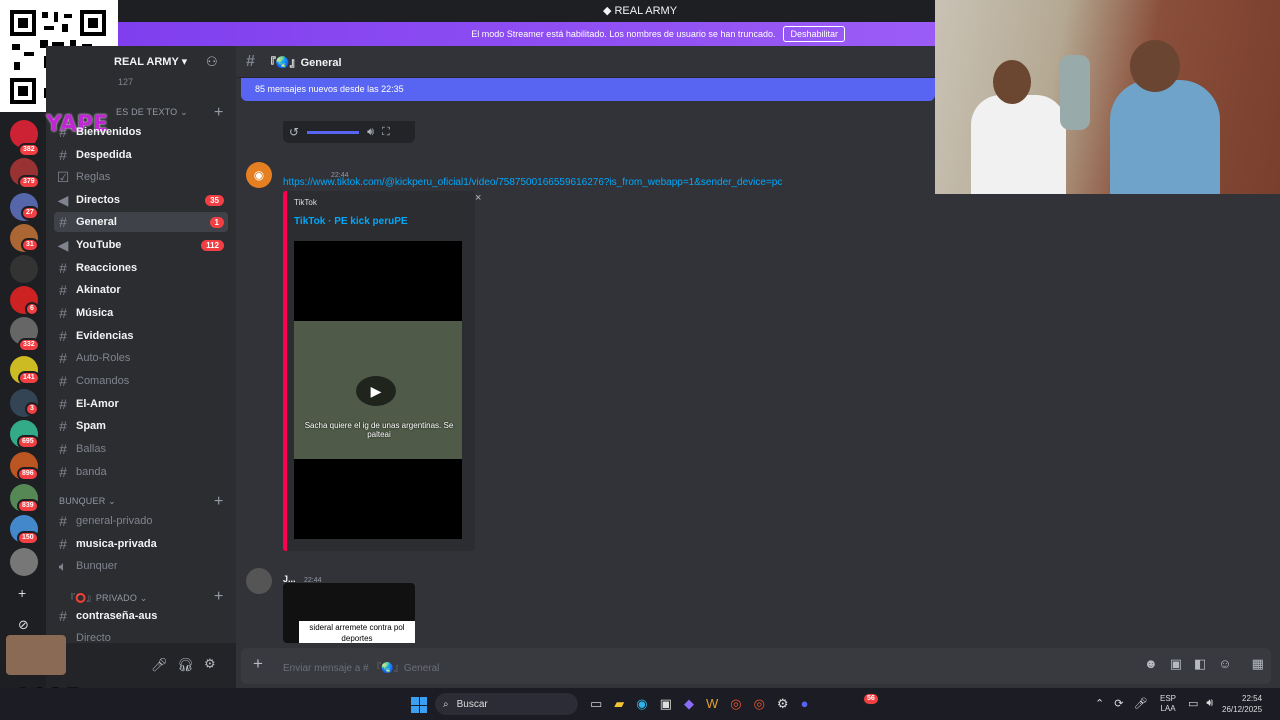 Image resolution: width=1280 pixels, height=720 pixels. What do you see at coordinates (88, 290) in the screenshot?
I see `channel-akinator: # Akinator` at bounding box center [88, 290].